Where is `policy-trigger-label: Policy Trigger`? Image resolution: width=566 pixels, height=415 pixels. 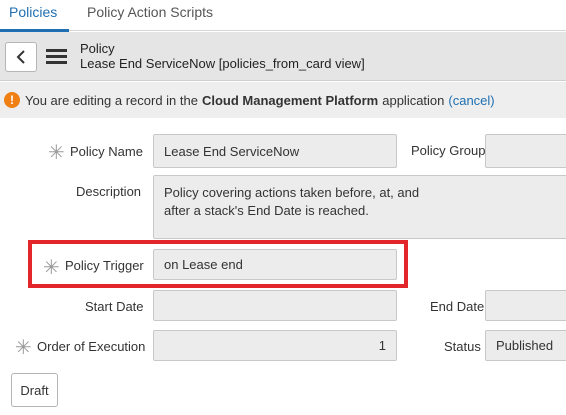
policy-trigger-label: Policy Trigger is located at coordinates (104, 265).